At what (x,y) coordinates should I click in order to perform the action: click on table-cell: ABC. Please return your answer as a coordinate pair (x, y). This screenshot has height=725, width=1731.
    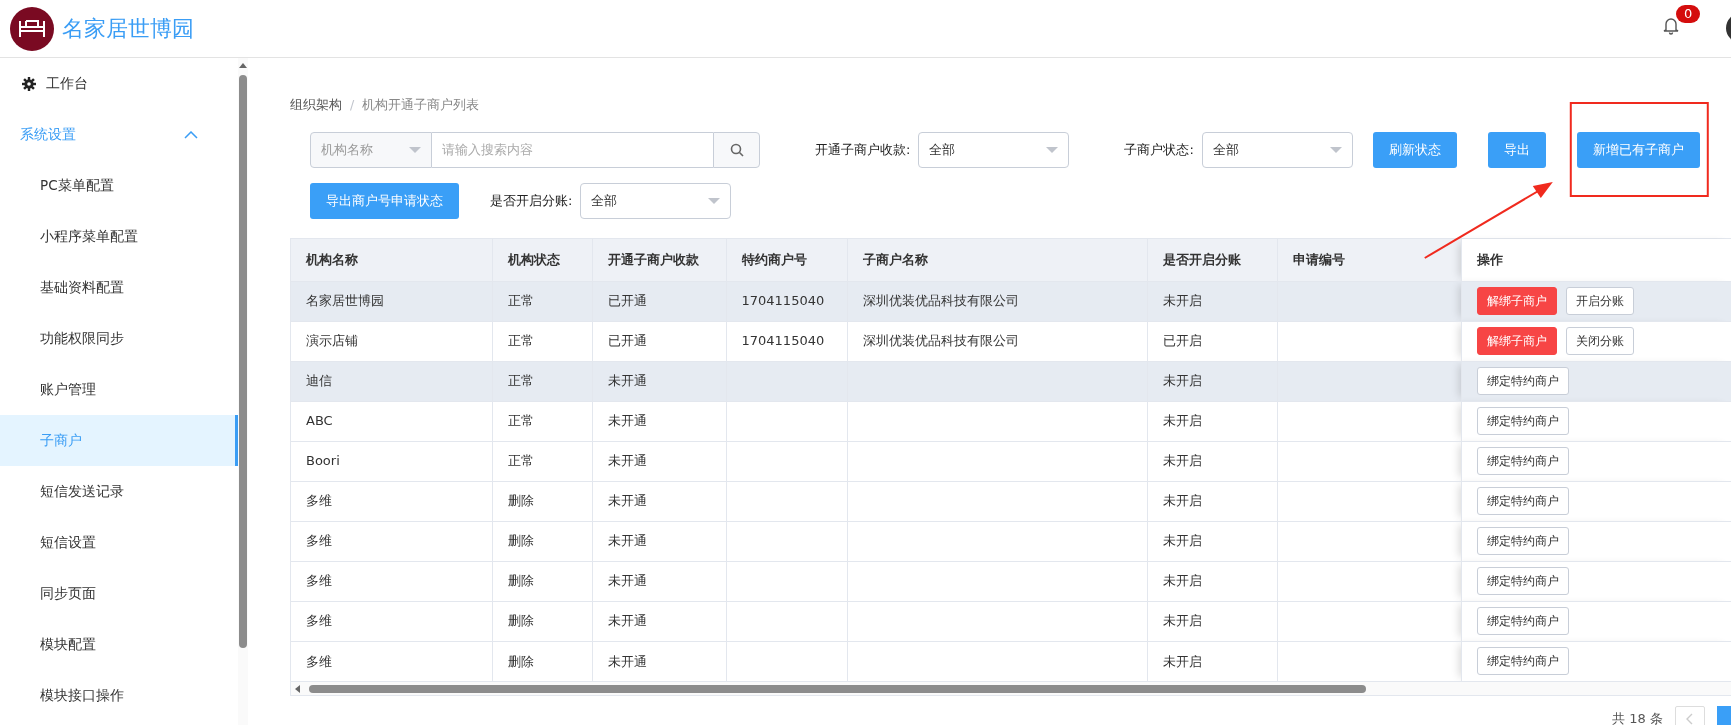
    Looking at the image, I should click on (319, 421).